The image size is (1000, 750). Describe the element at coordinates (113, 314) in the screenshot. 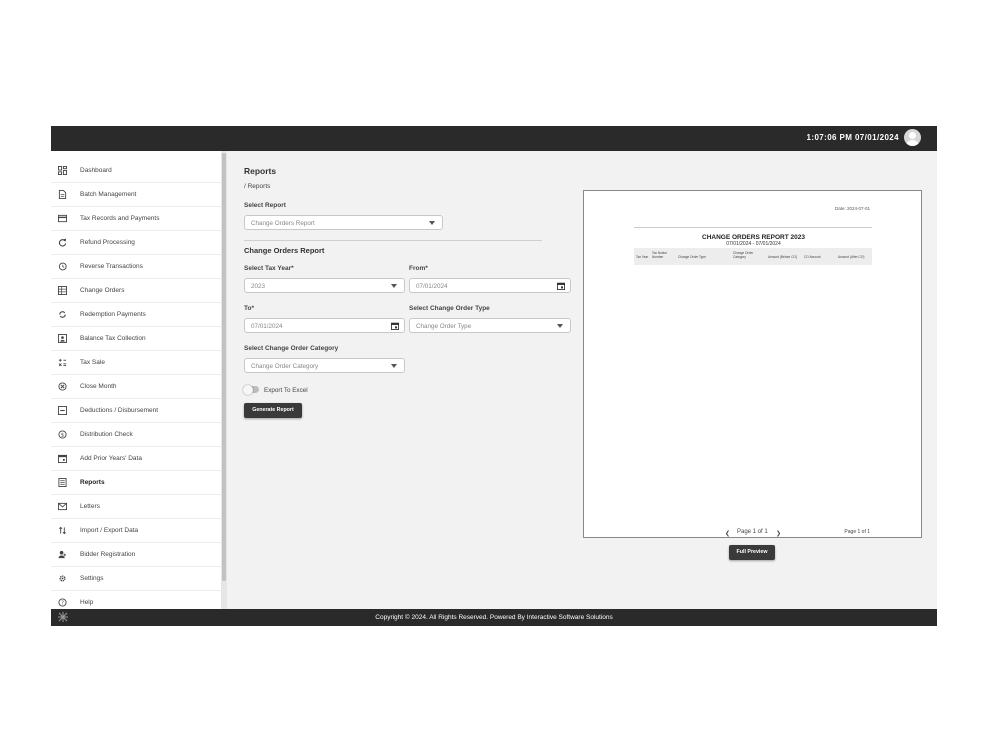

I see `sidebar-item-label: Redemption Payments` at that location.